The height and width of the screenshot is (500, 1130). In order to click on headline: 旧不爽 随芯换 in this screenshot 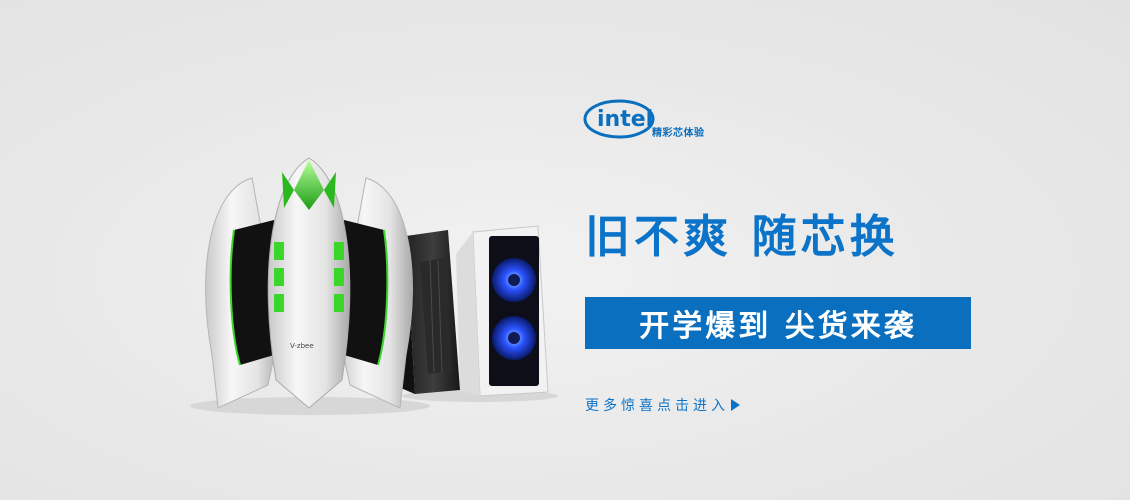, I will do `click(742, 236)`.